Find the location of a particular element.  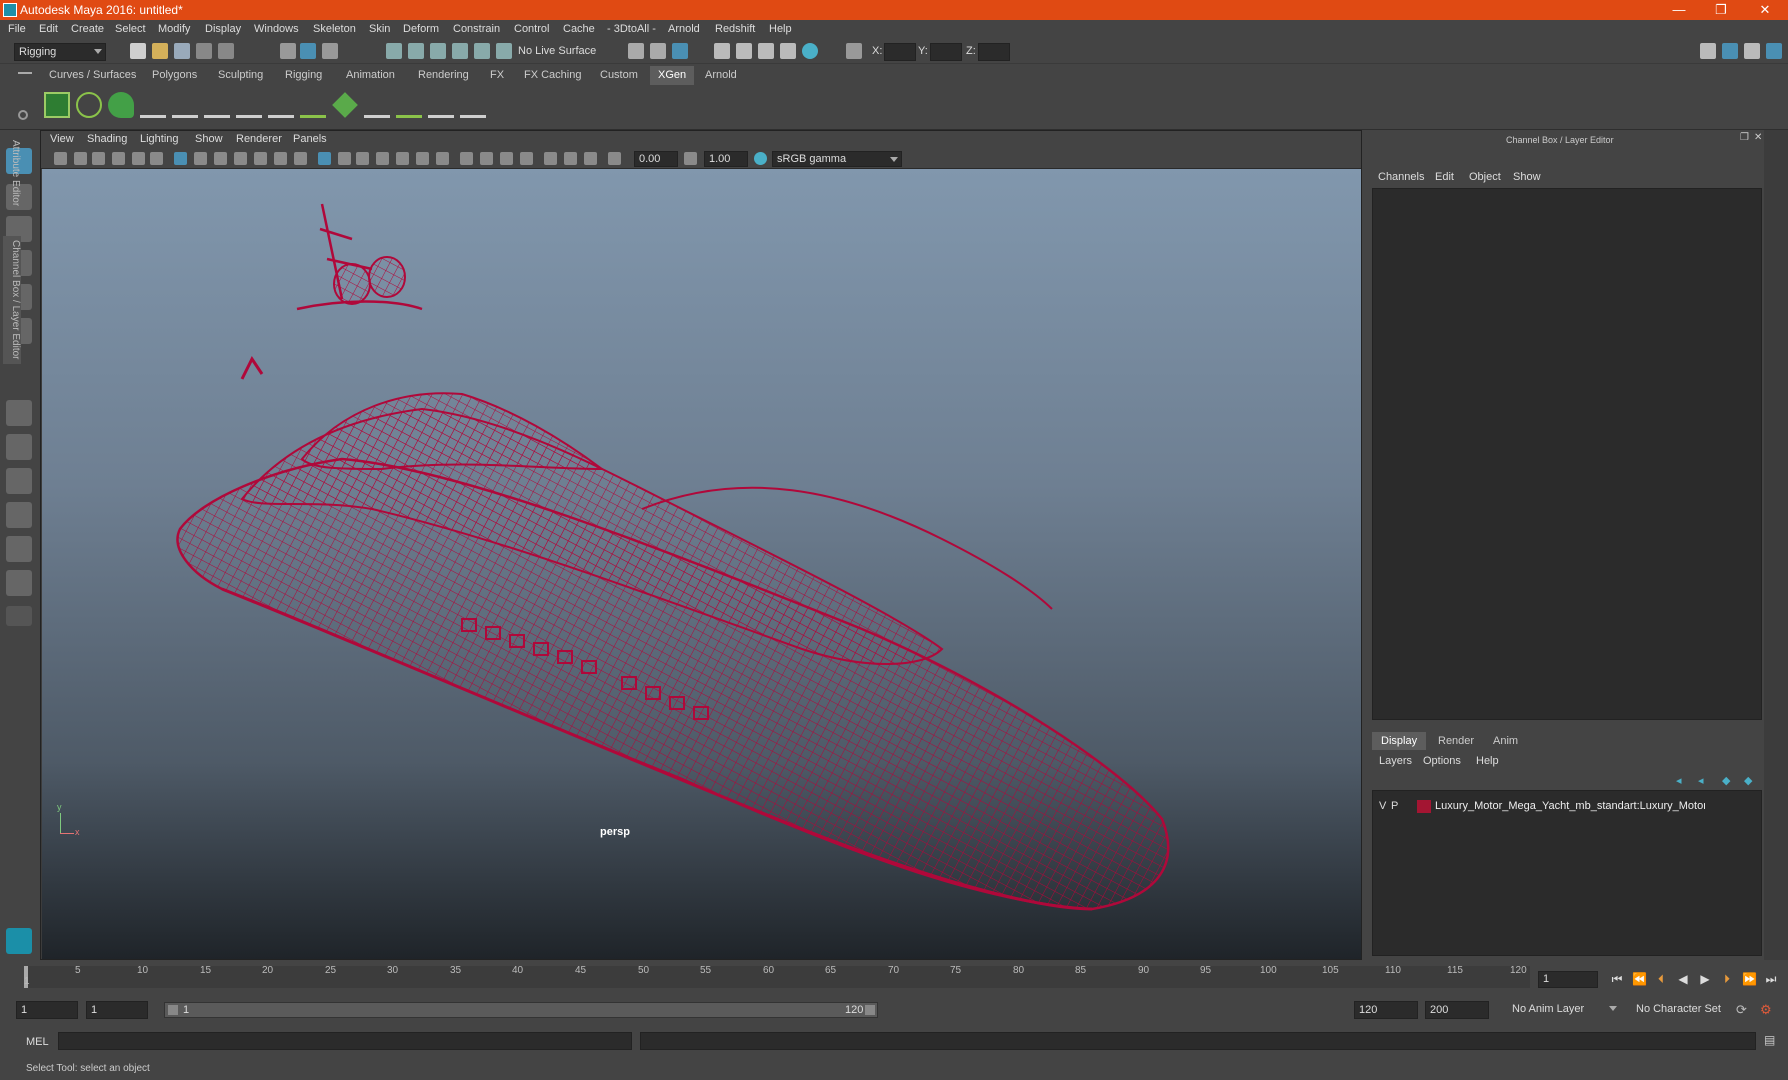

layer-tab-render: Render is located at coordinates (1456, 741).